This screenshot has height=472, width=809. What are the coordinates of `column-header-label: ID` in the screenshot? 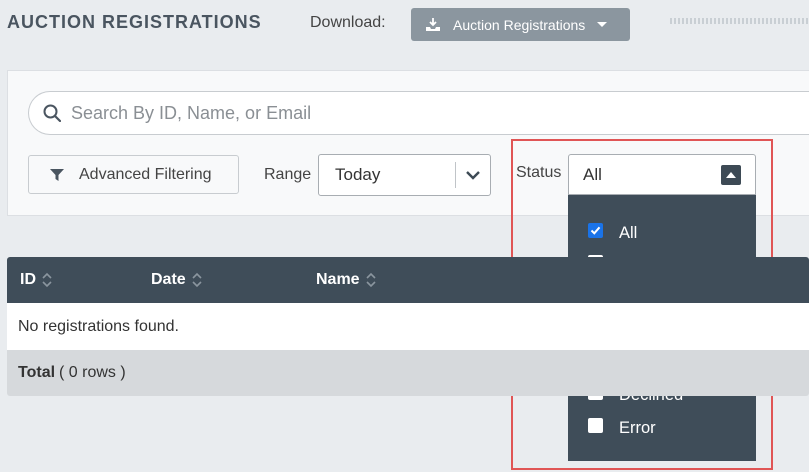 It's located at (28, 279).